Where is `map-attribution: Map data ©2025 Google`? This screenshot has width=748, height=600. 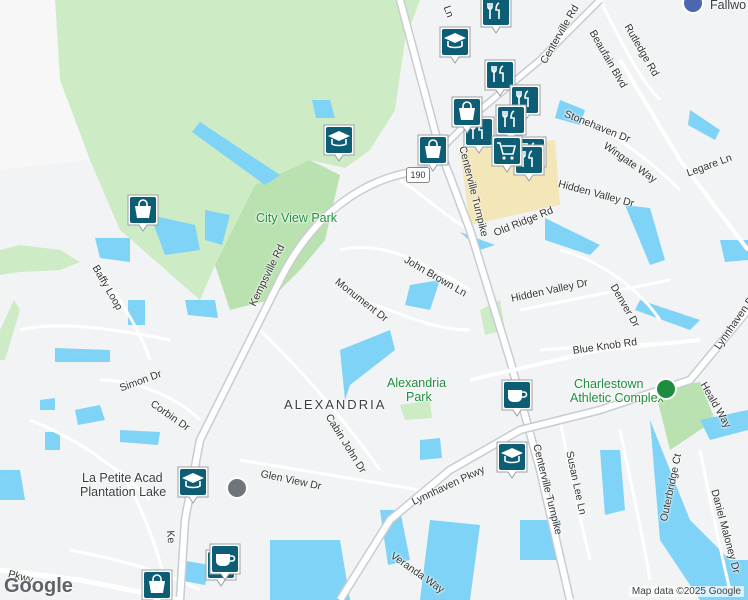 map-attribution: Map data ©2025 Google is located at coordinates (686, 591).